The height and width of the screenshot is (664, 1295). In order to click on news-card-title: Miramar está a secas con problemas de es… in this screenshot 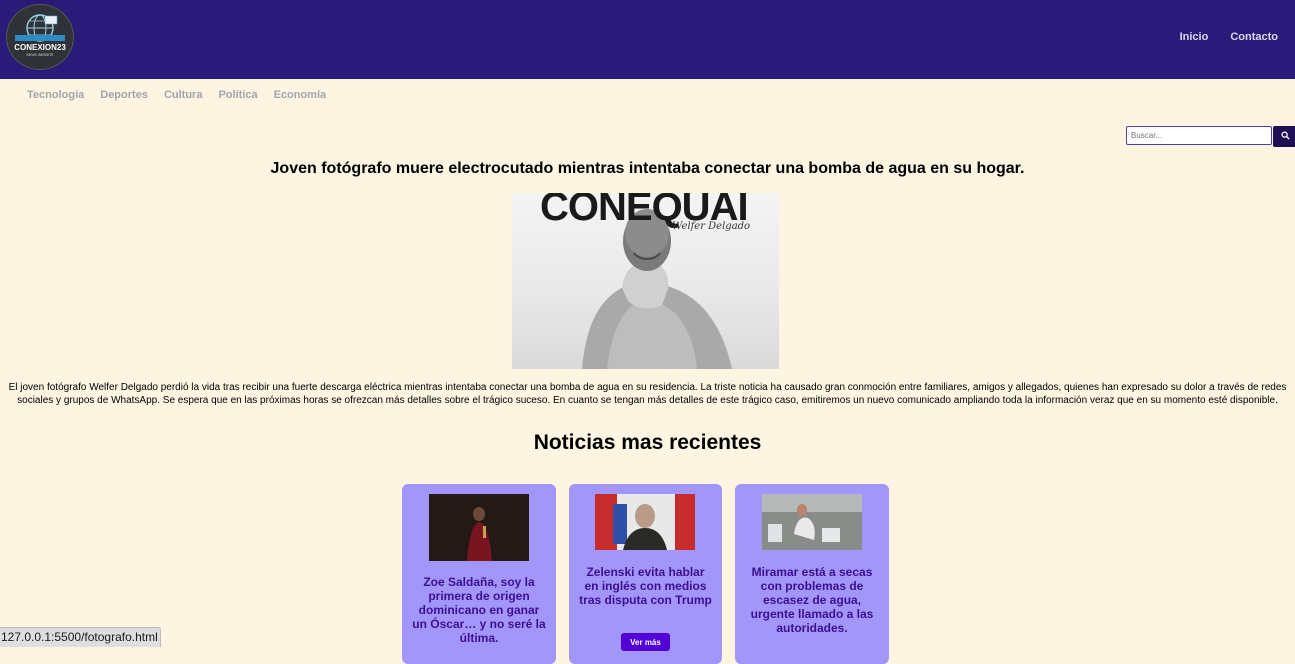, I will do `click(812, 600)`.